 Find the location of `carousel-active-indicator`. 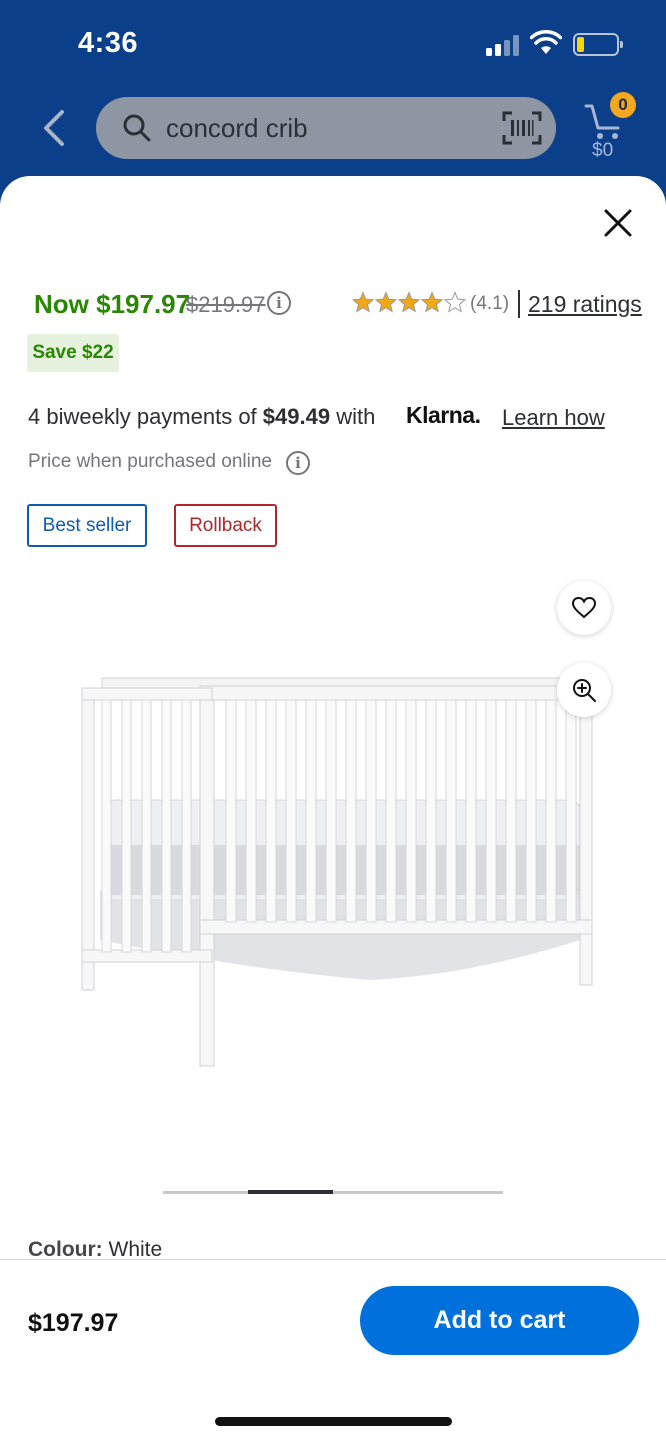

carousel-active-indicator is located at coordinates (290, 1192).